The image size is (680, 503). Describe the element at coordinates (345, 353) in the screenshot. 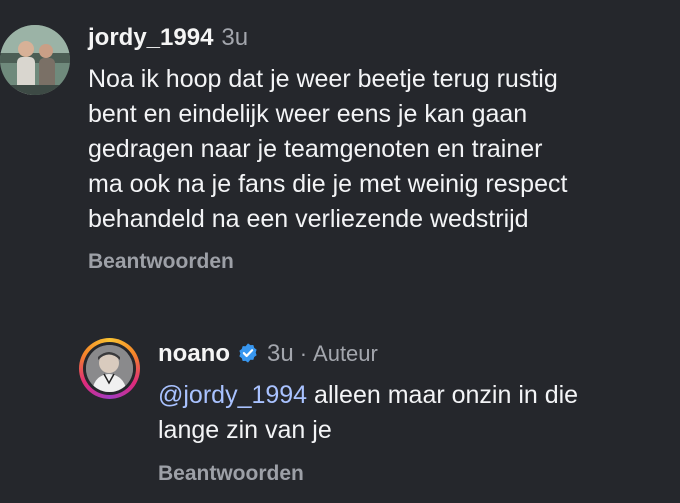

I see `author-label: Auteur` at that location.